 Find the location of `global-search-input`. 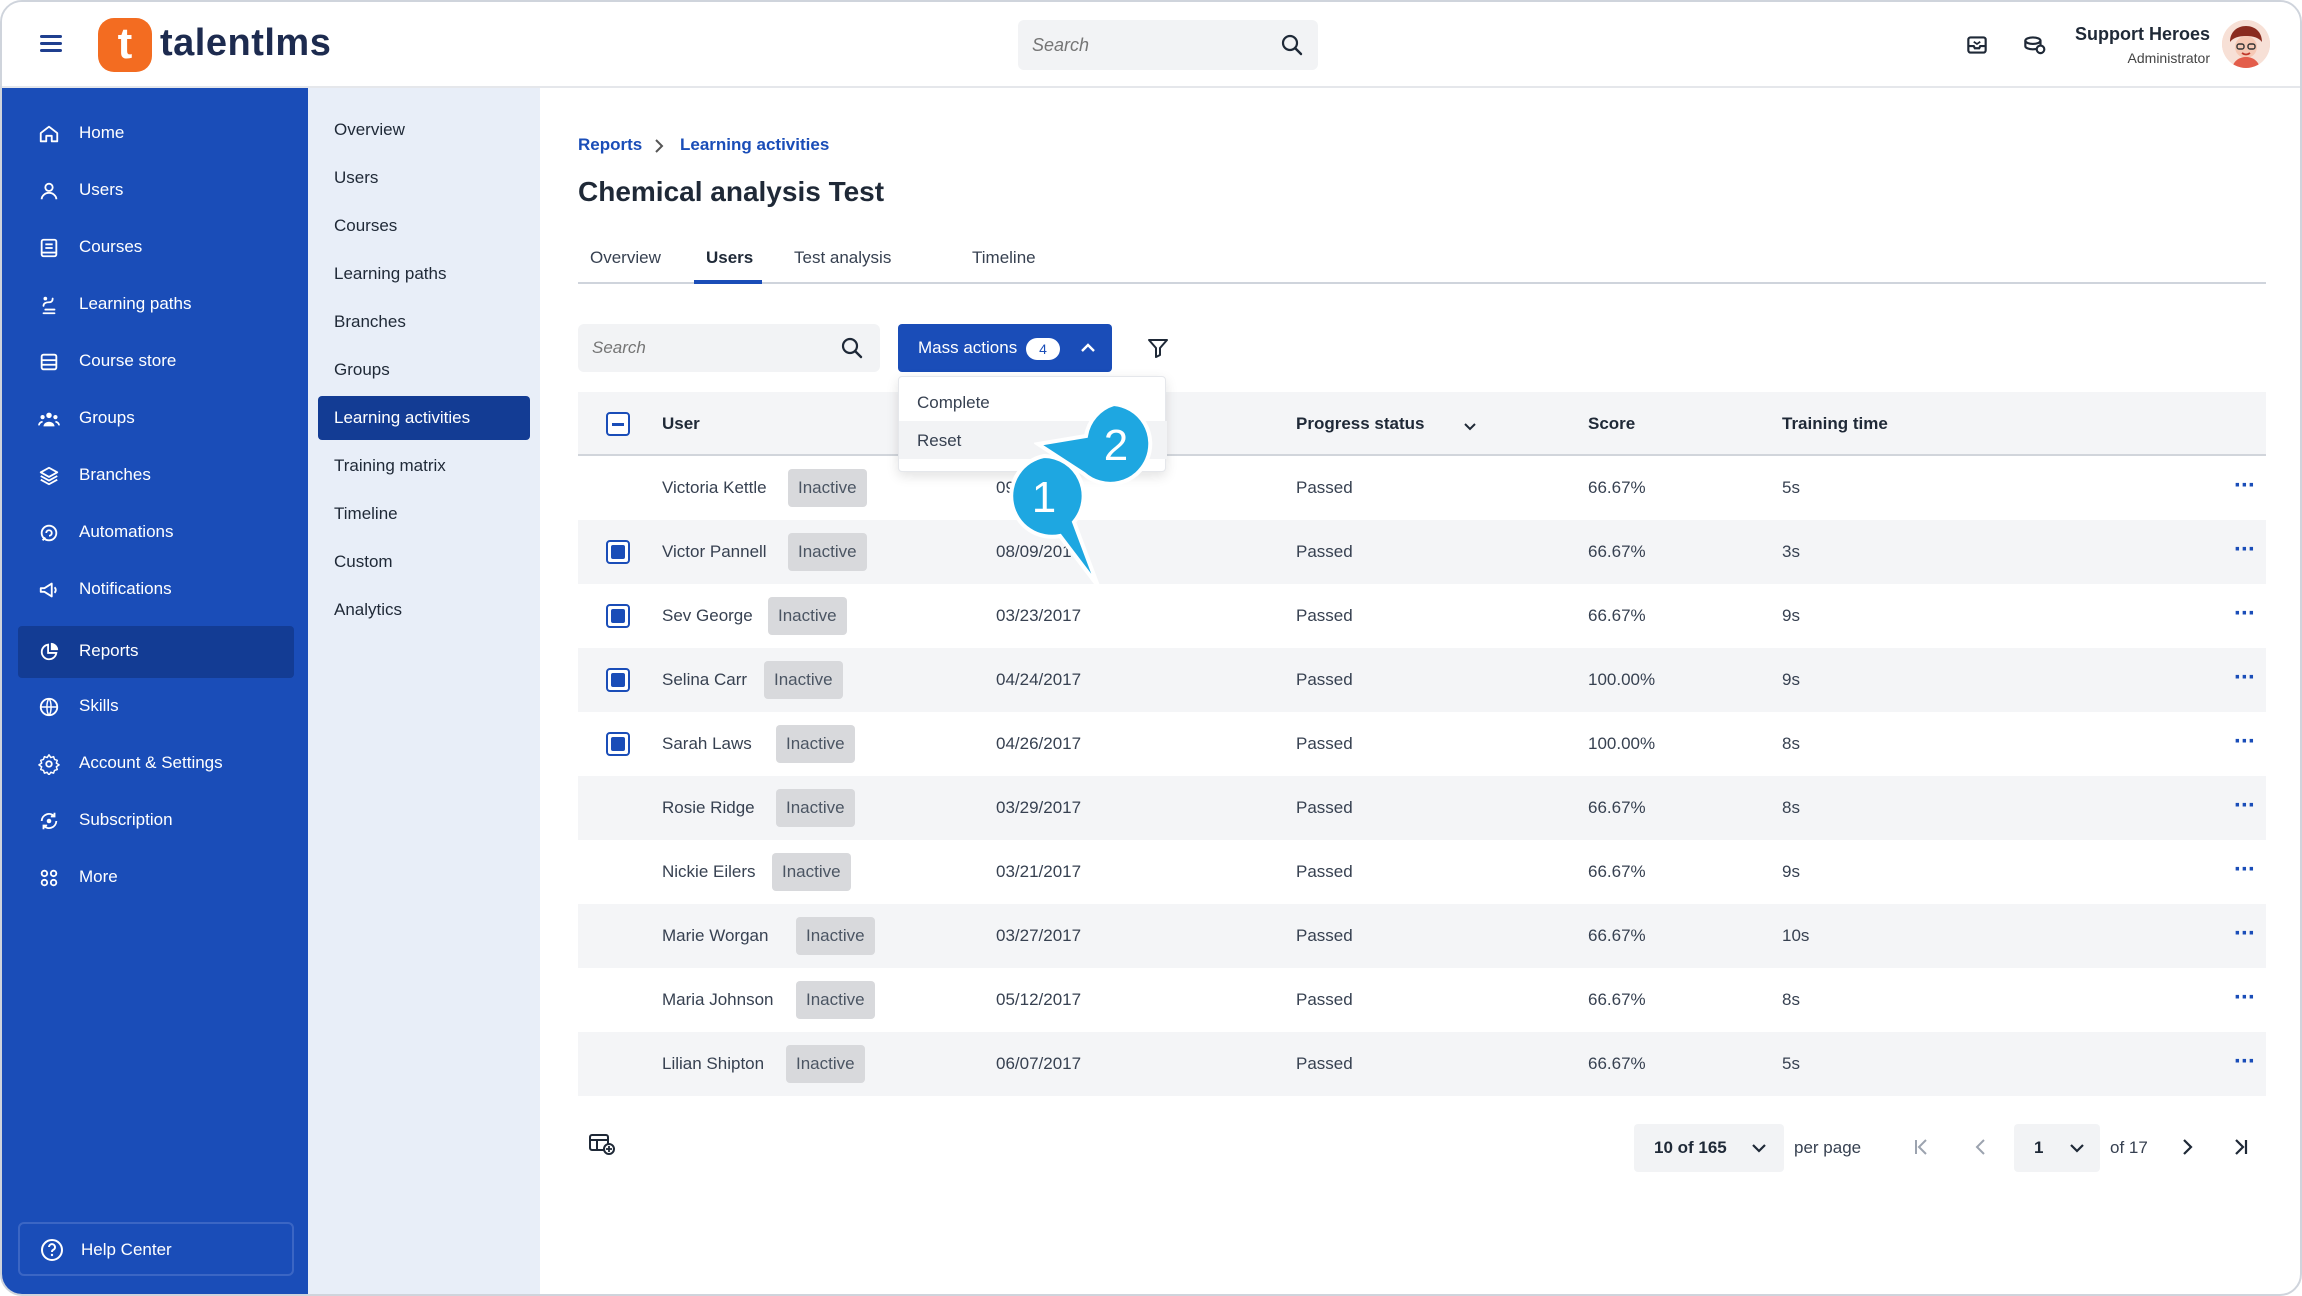

global-search-input is located at coordinates (1147, 45).